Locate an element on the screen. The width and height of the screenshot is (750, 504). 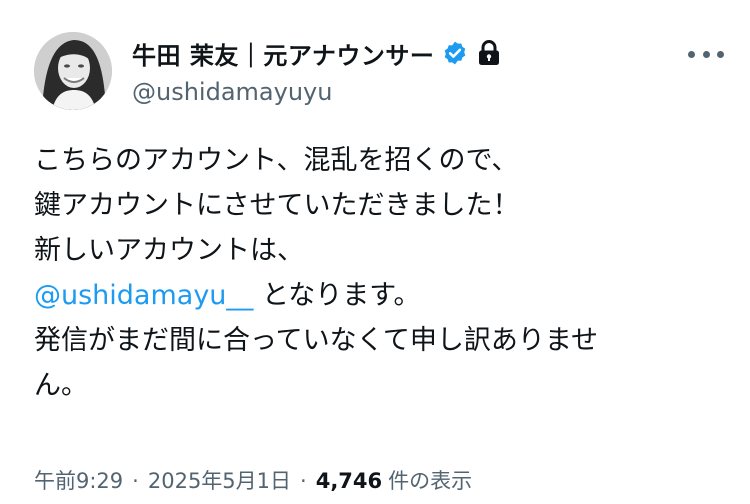
tweet-line: 発信がまだ間に合っていなくて申し訳ありませ is located at coordinates (316, 340).